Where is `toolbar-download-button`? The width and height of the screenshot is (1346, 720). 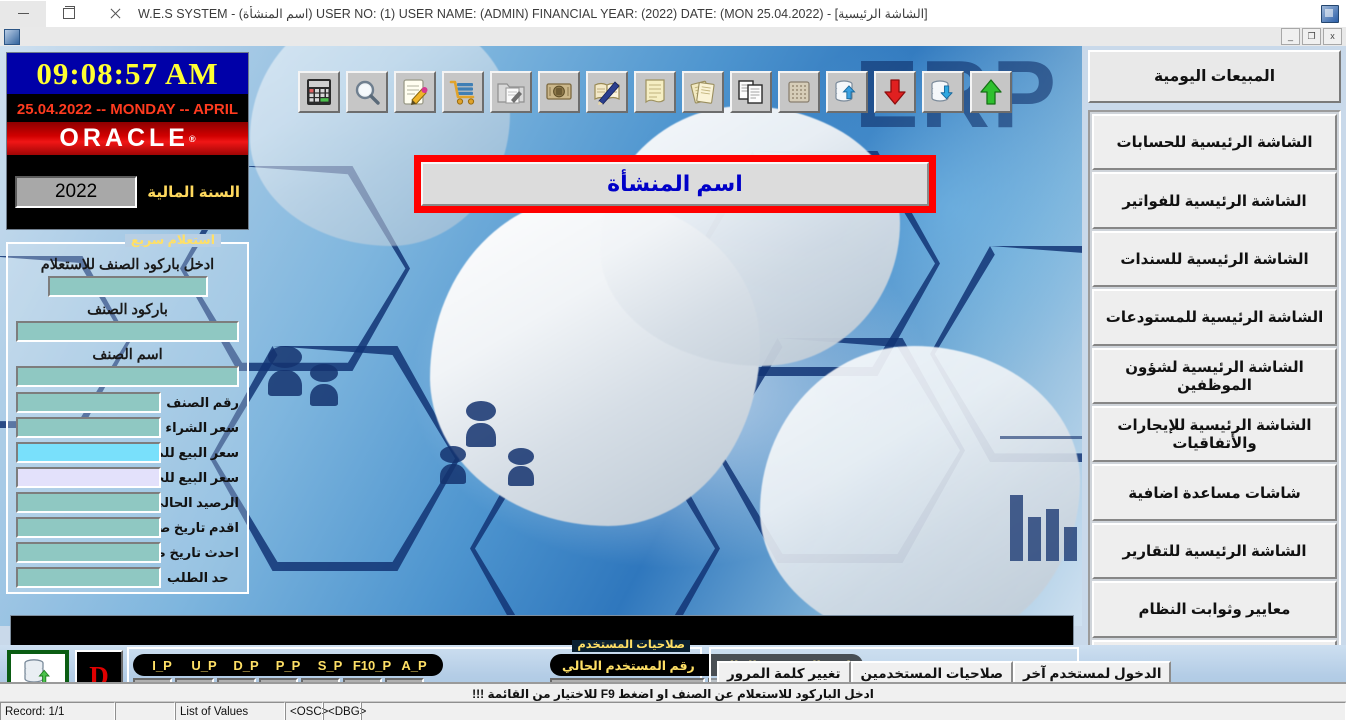
toolbar-download-button is located at coordinates (895, 92).